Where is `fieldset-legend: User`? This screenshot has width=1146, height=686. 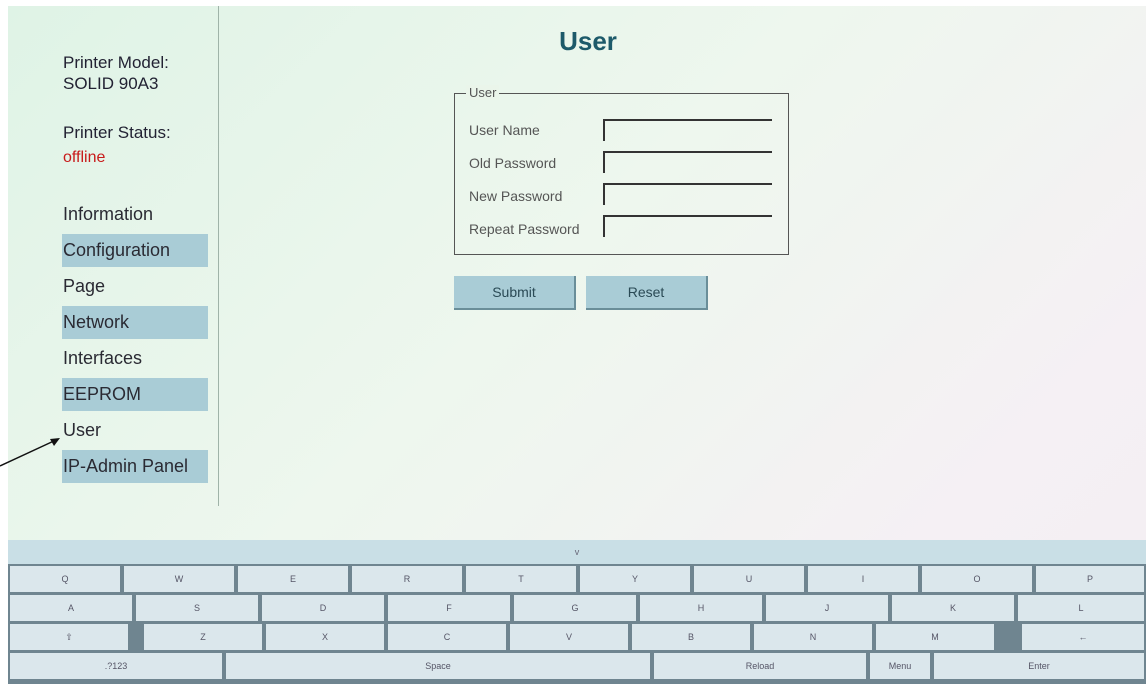
fieldset-legend: User is located at coordinates (483, 92).